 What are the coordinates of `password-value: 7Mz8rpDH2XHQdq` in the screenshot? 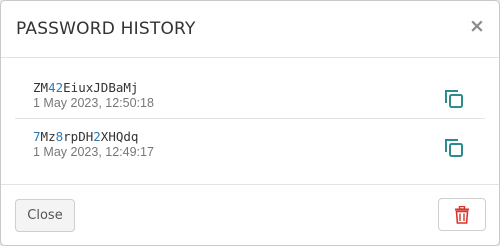 It's located at (85, 136).